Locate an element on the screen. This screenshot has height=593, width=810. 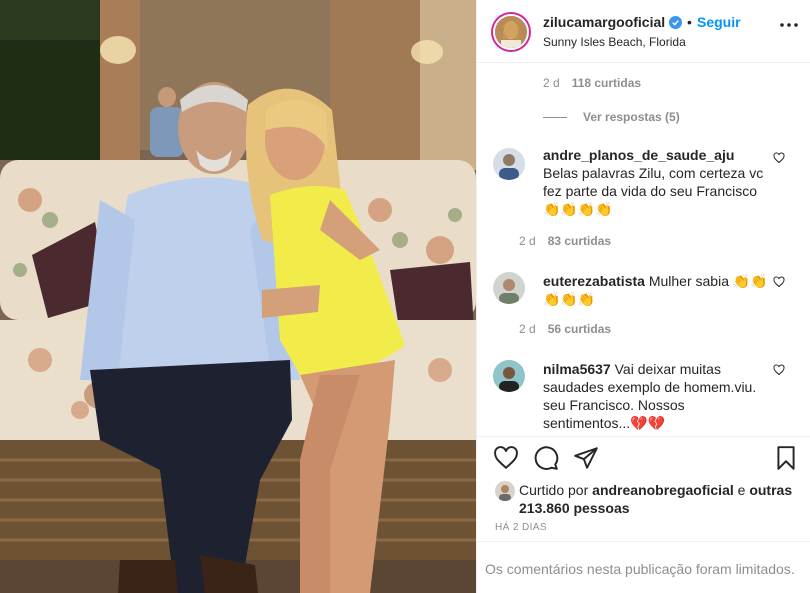
commenter-username: nilma5637 is located at coordinates (577, 369).